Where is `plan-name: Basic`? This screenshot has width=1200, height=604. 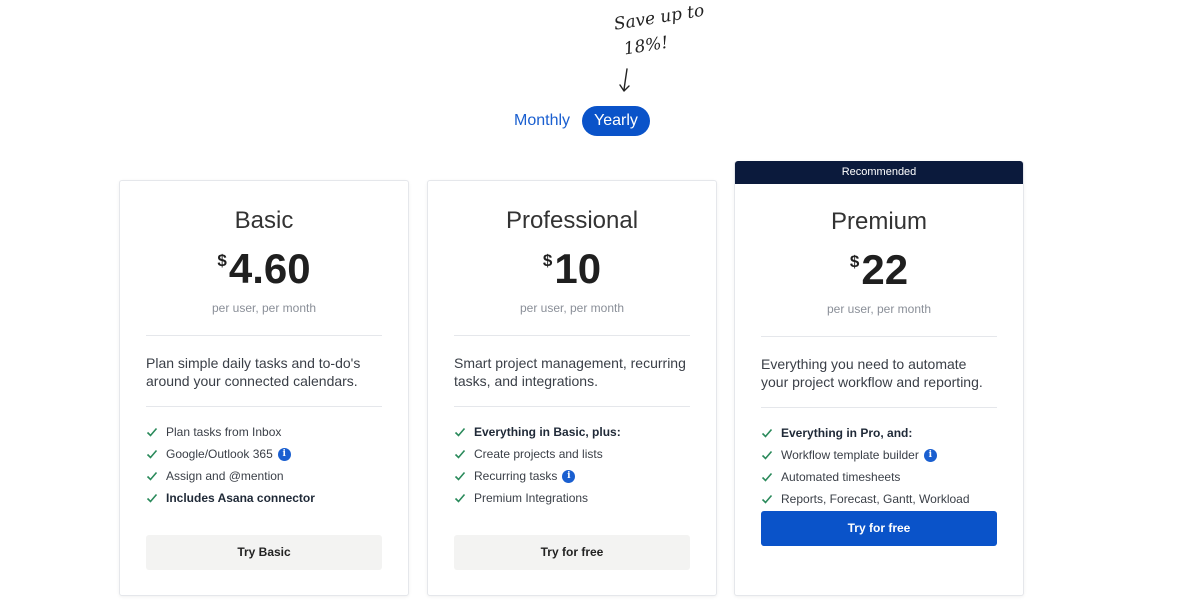
plan-name: Basic is located at coordinates (264, 220).